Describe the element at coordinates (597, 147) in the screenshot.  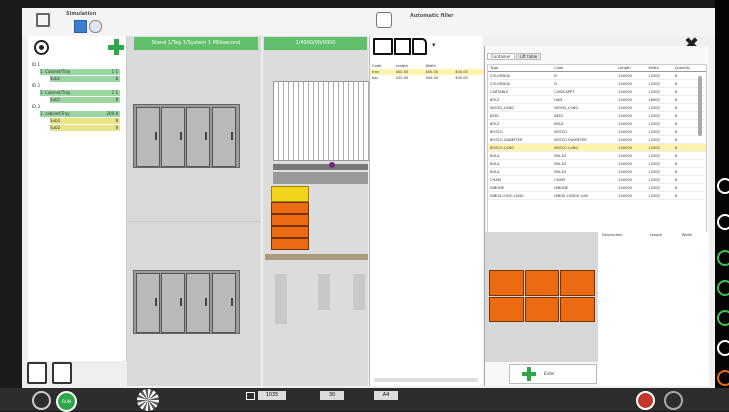
I see `table-row: BOSCO LUNG BOSCO LUNG 240000 12000 6` at that location.